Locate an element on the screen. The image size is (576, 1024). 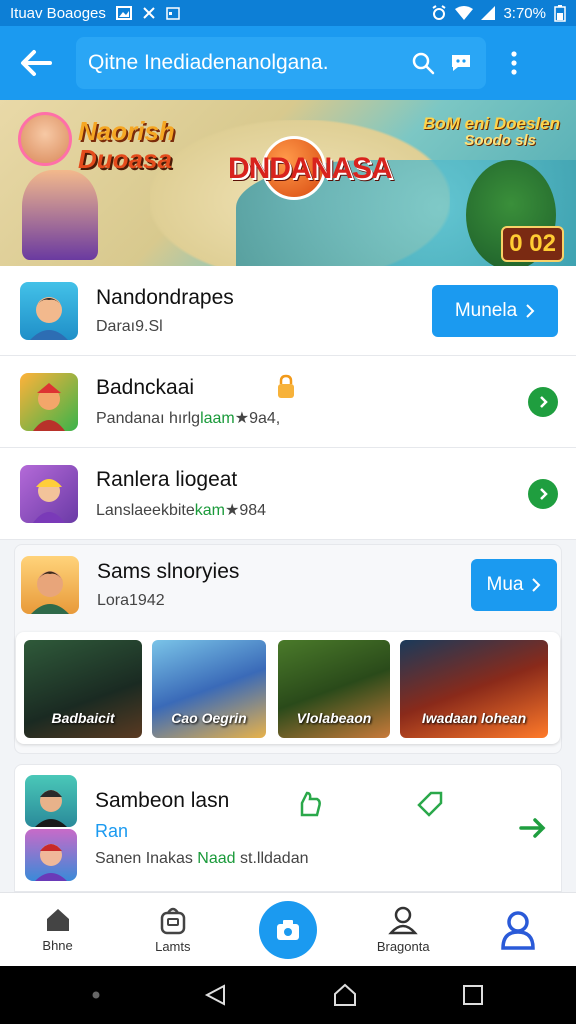
gallery-icon is located at coordinates (123, 13).